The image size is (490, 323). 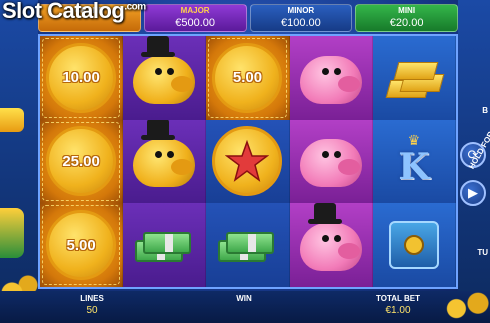 What do you see at coordinates (398, 310) in the screenshot?
I see `total-bet-value: €1.00` at bounding box center [398, 310].